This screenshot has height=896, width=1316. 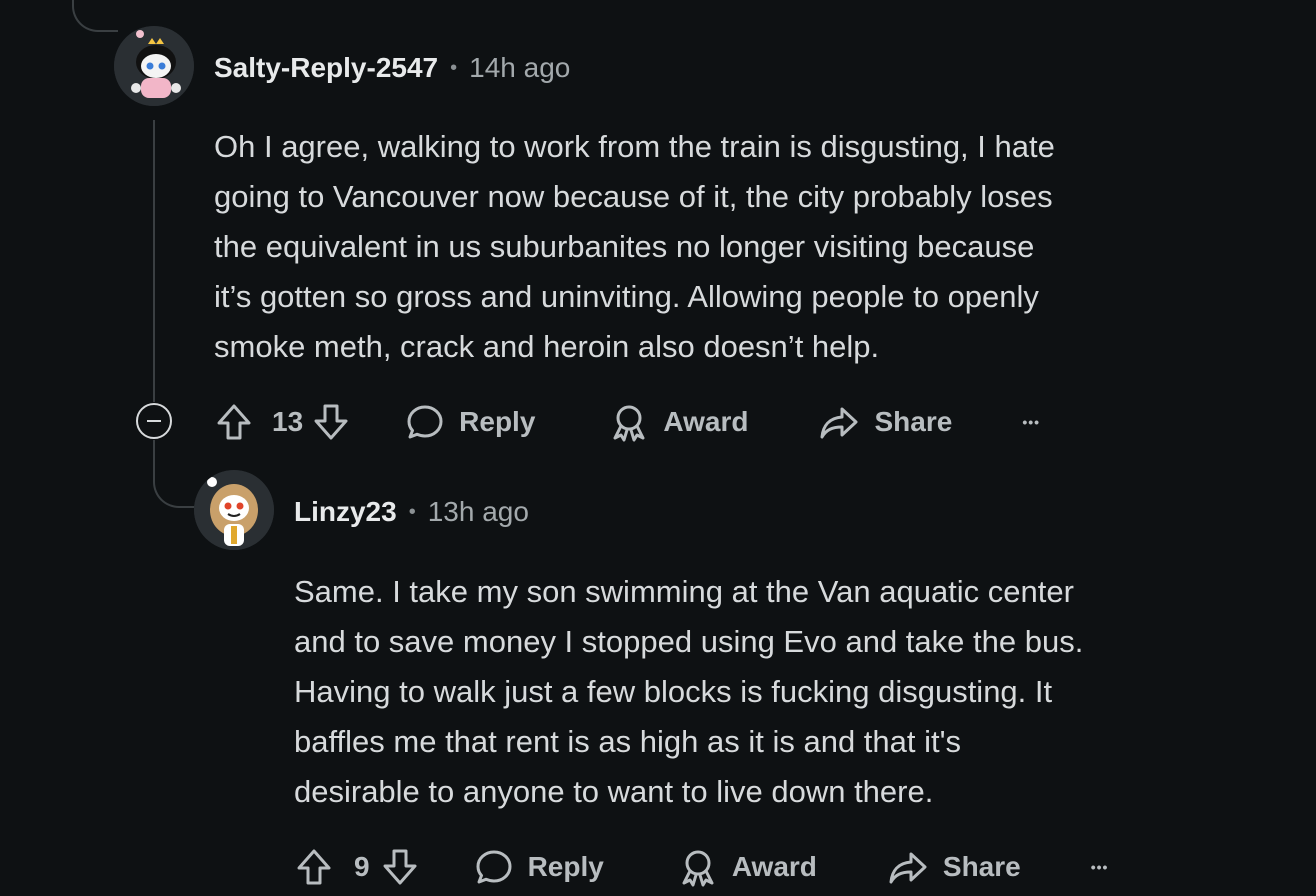 What do you see at coordinates (362, 866) in the screenshot?
I see `vote-count: 9` at bounding box center [362, 866].